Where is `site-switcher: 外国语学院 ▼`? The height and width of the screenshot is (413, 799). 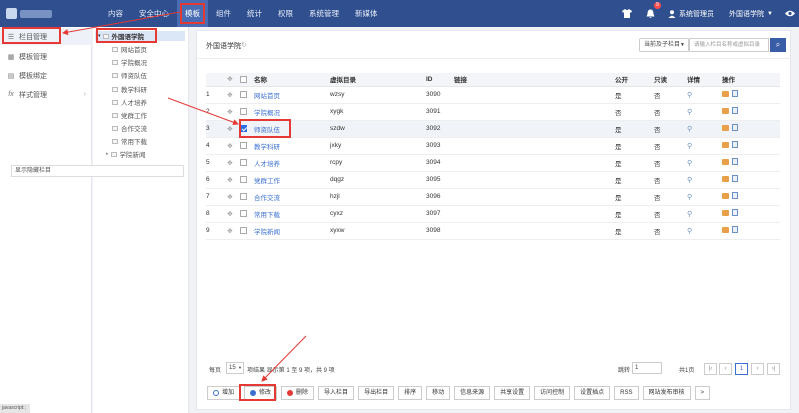
site-switcher: 外国语学院 ▼ is located at coordinates (751, 13).